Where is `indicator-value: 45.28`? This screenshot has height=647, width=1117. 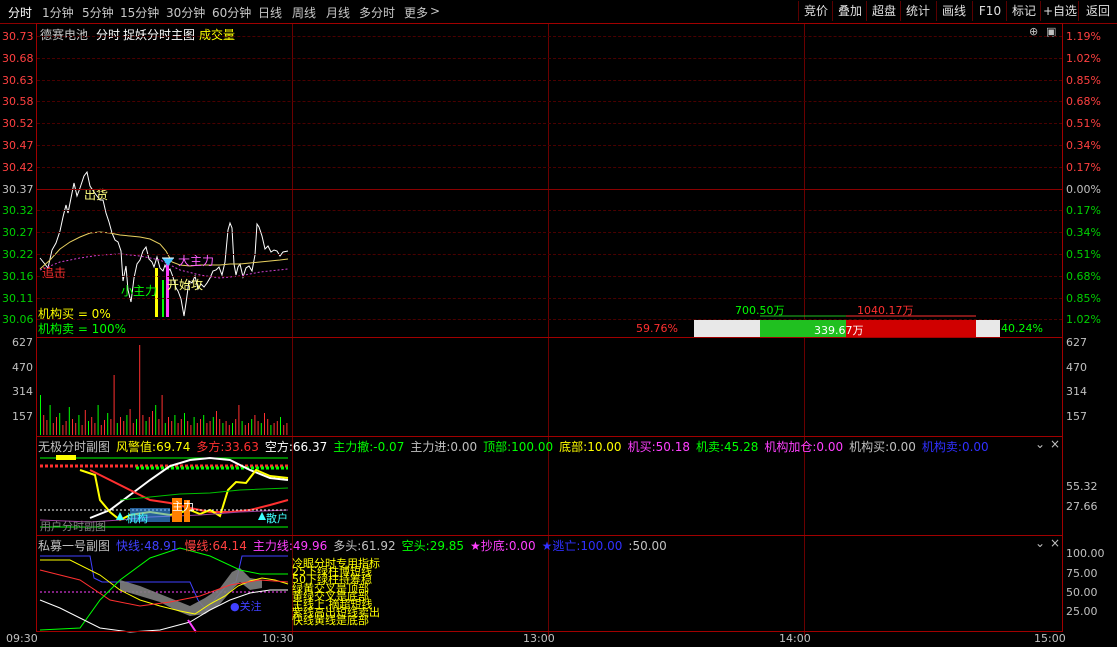
indicator-value: 45.28 is located at coordinates (741, 447).